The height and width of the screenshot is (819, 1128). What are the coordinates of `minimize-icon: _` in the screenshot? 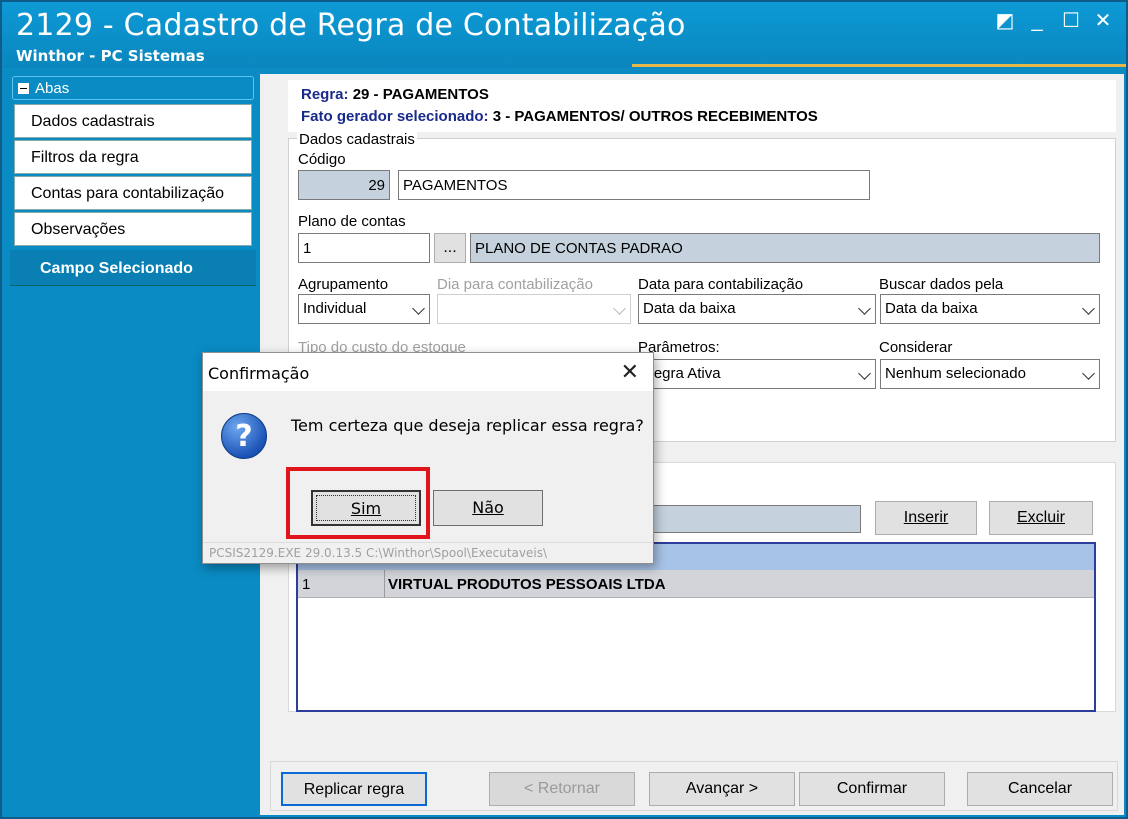 It's located at (1037, 21).